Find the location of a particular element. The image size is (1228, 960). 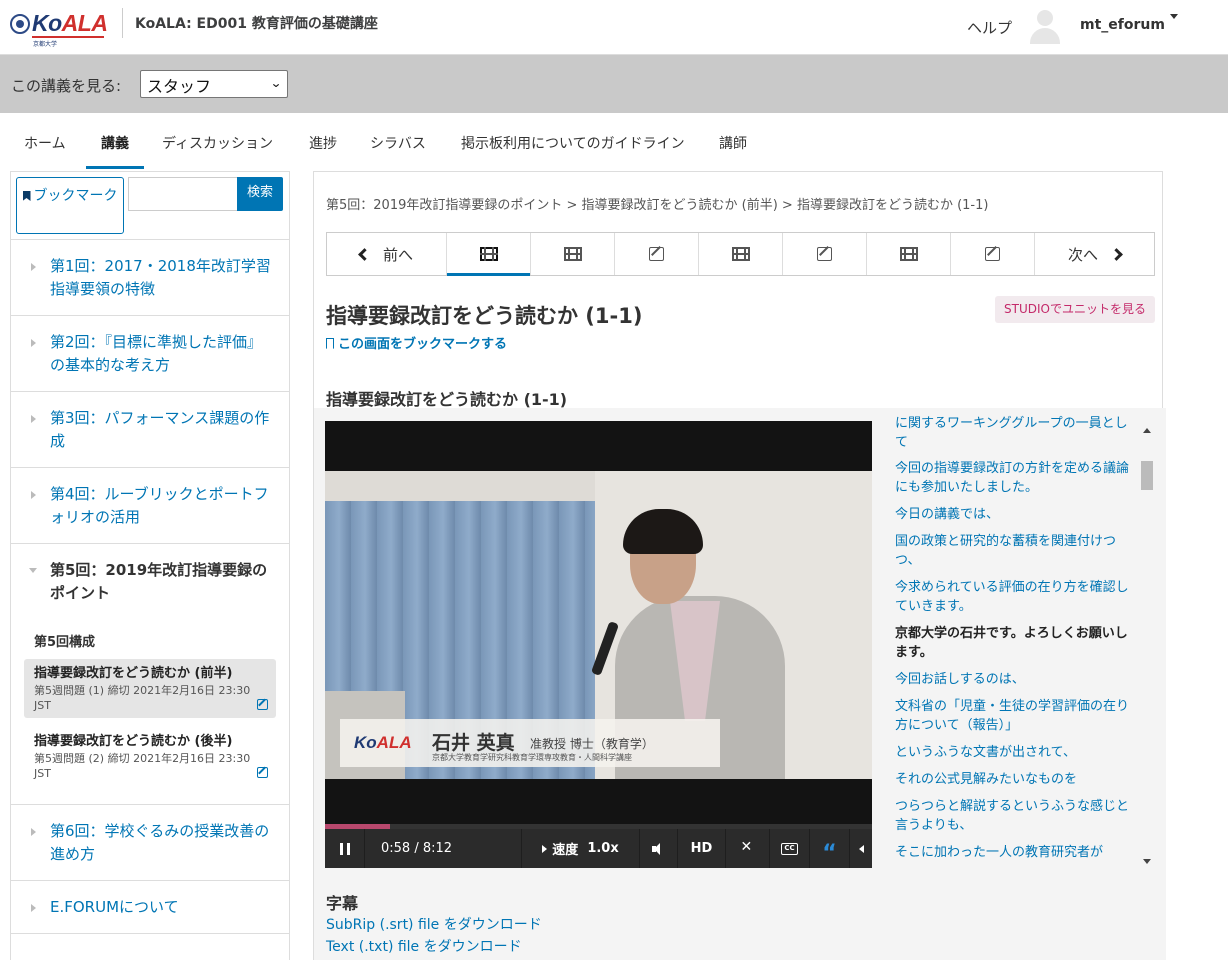

koala-logo: KoALA 京都大学 is located at coordinates (59, 29).